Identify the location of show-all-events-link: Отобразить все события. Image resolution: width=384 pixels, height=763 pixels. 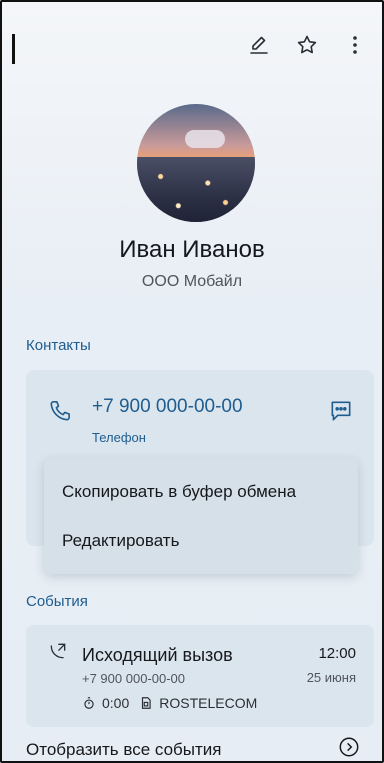
(124, 750).